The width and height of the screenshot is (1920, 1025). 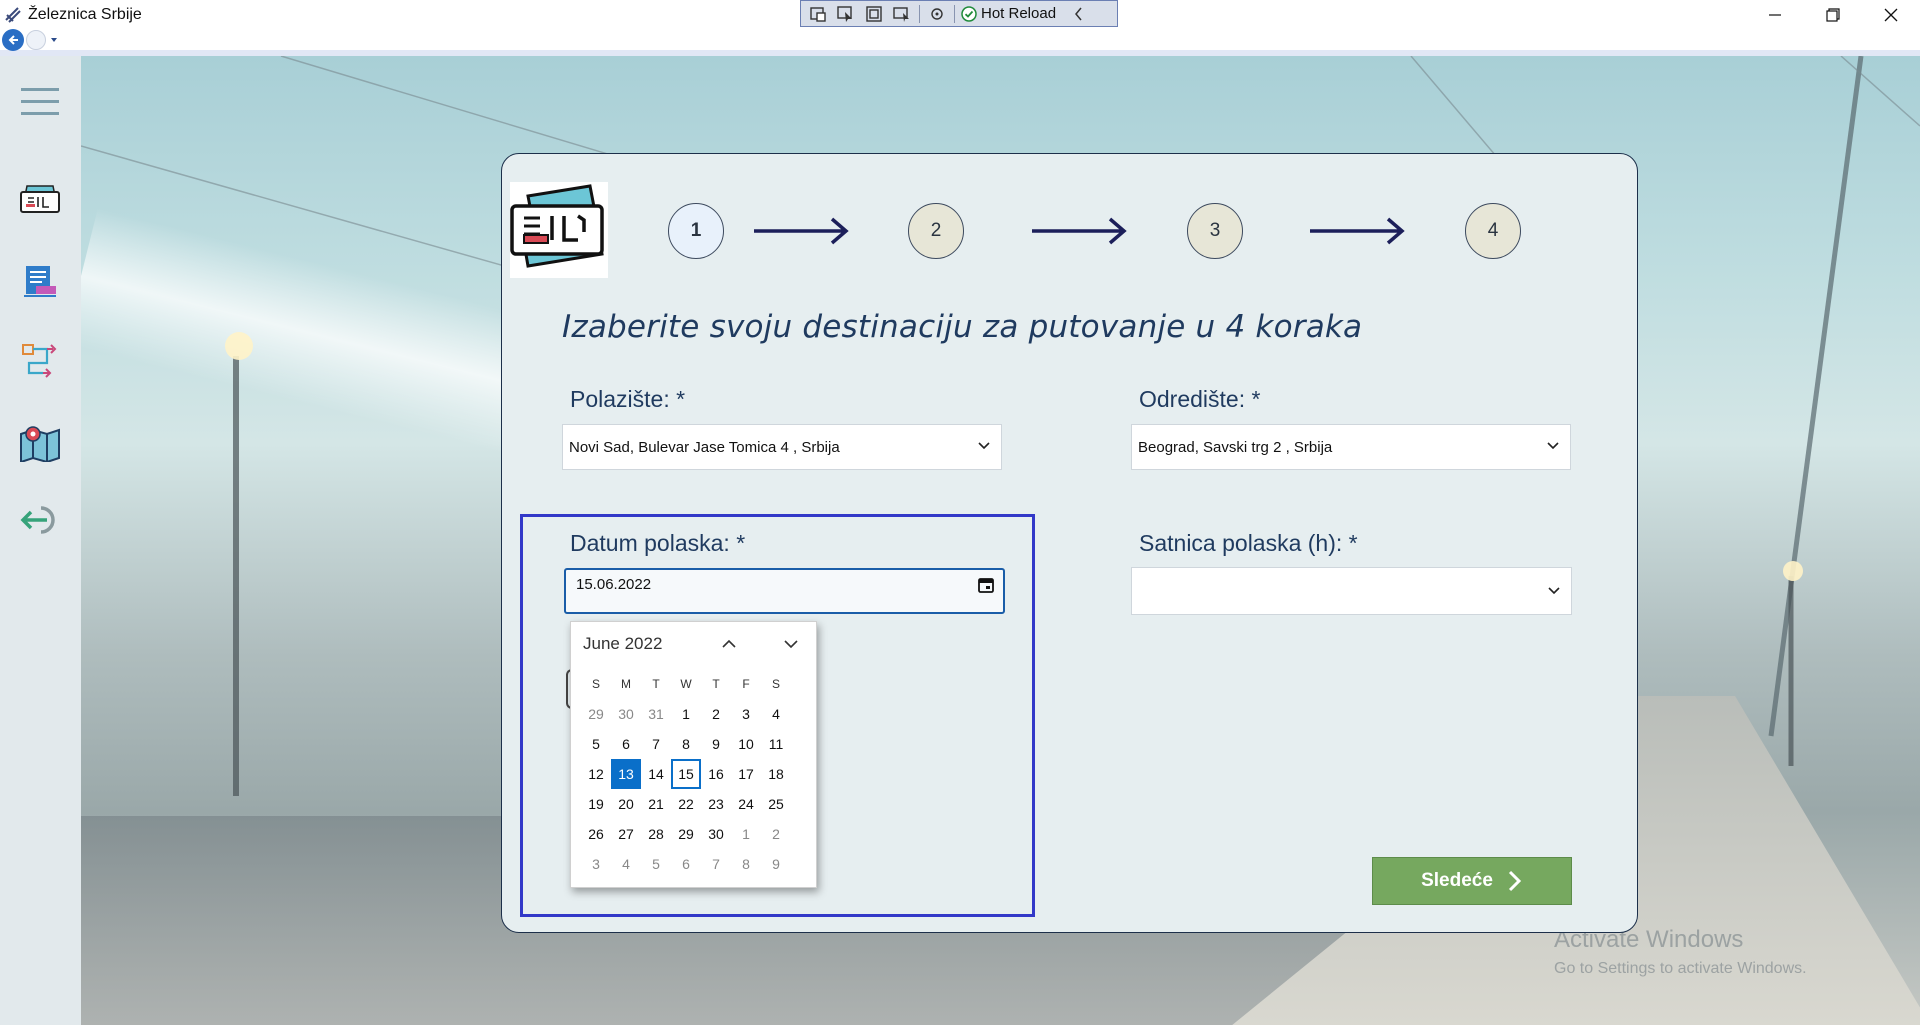 What do you see at coordinates (686, 684) in the screenshot?
I see `calendar-weekday: W` at bounding box center [686, 684].